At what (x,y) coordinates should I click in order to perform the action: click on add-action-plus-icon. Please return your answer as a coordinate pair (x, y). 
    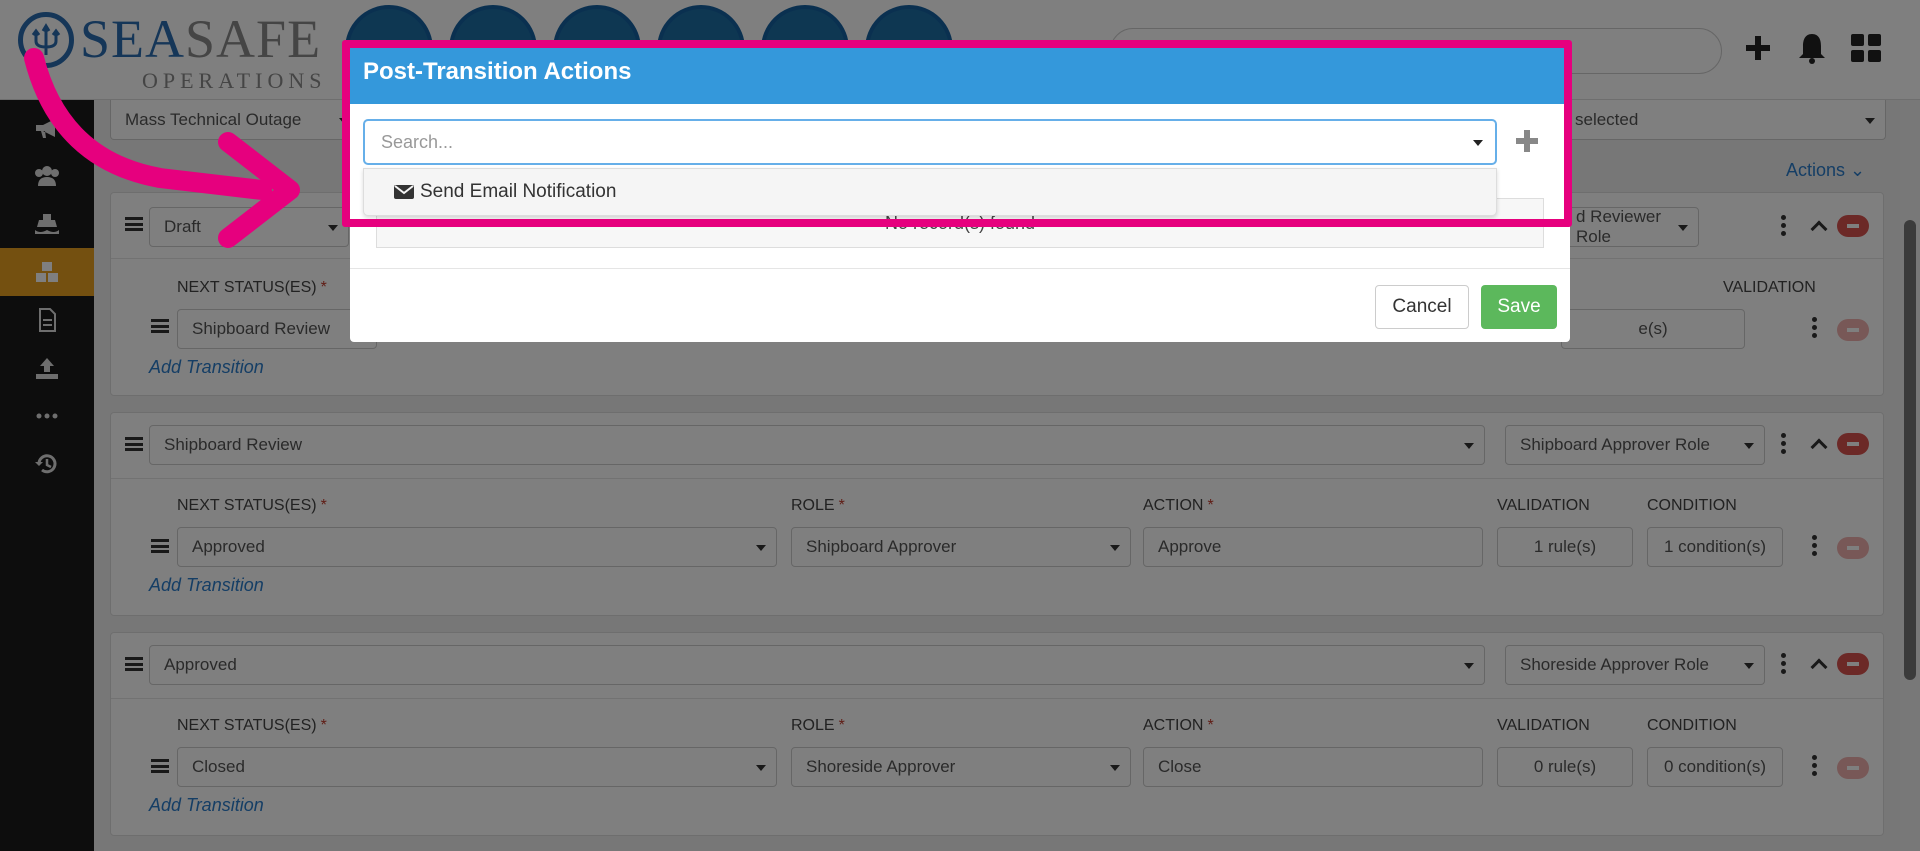
    Looking at the image, I should click on (1527, 141).